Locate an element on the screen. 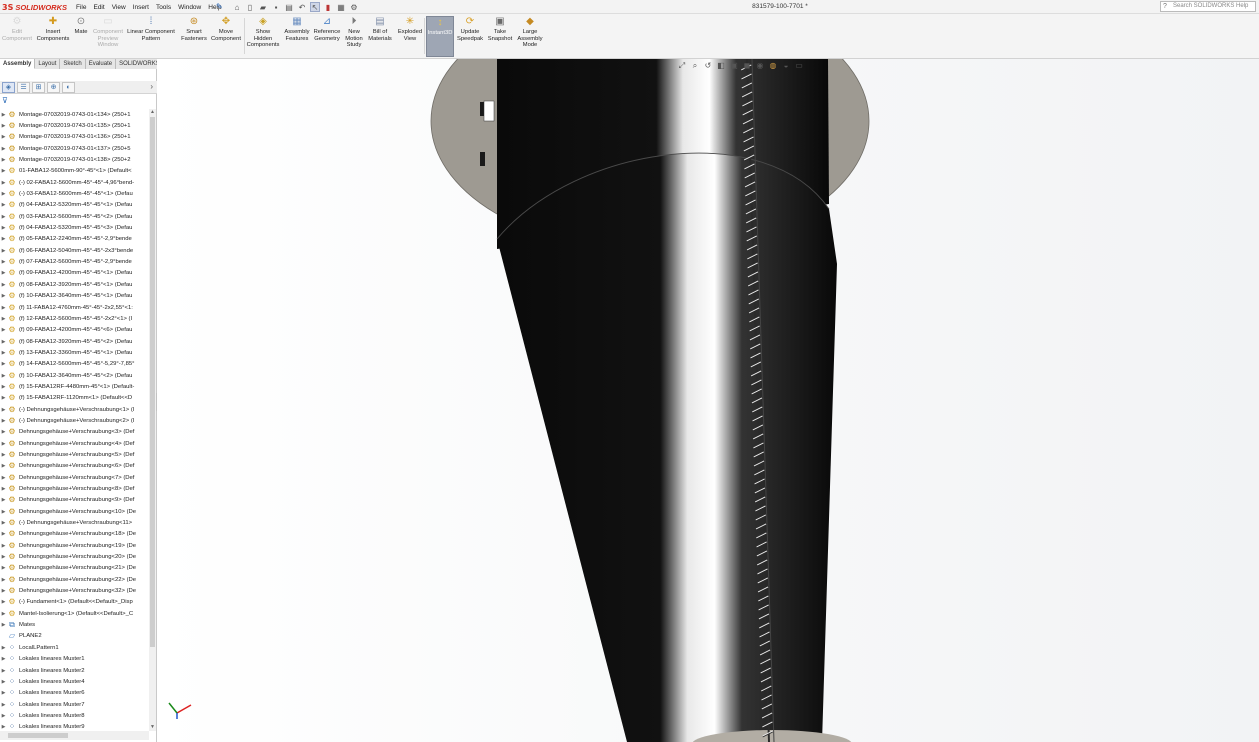 Image resolution: width=1259 pixels, height=742 pixels. menu-edit: Edit is located at coordinates (98, 7).